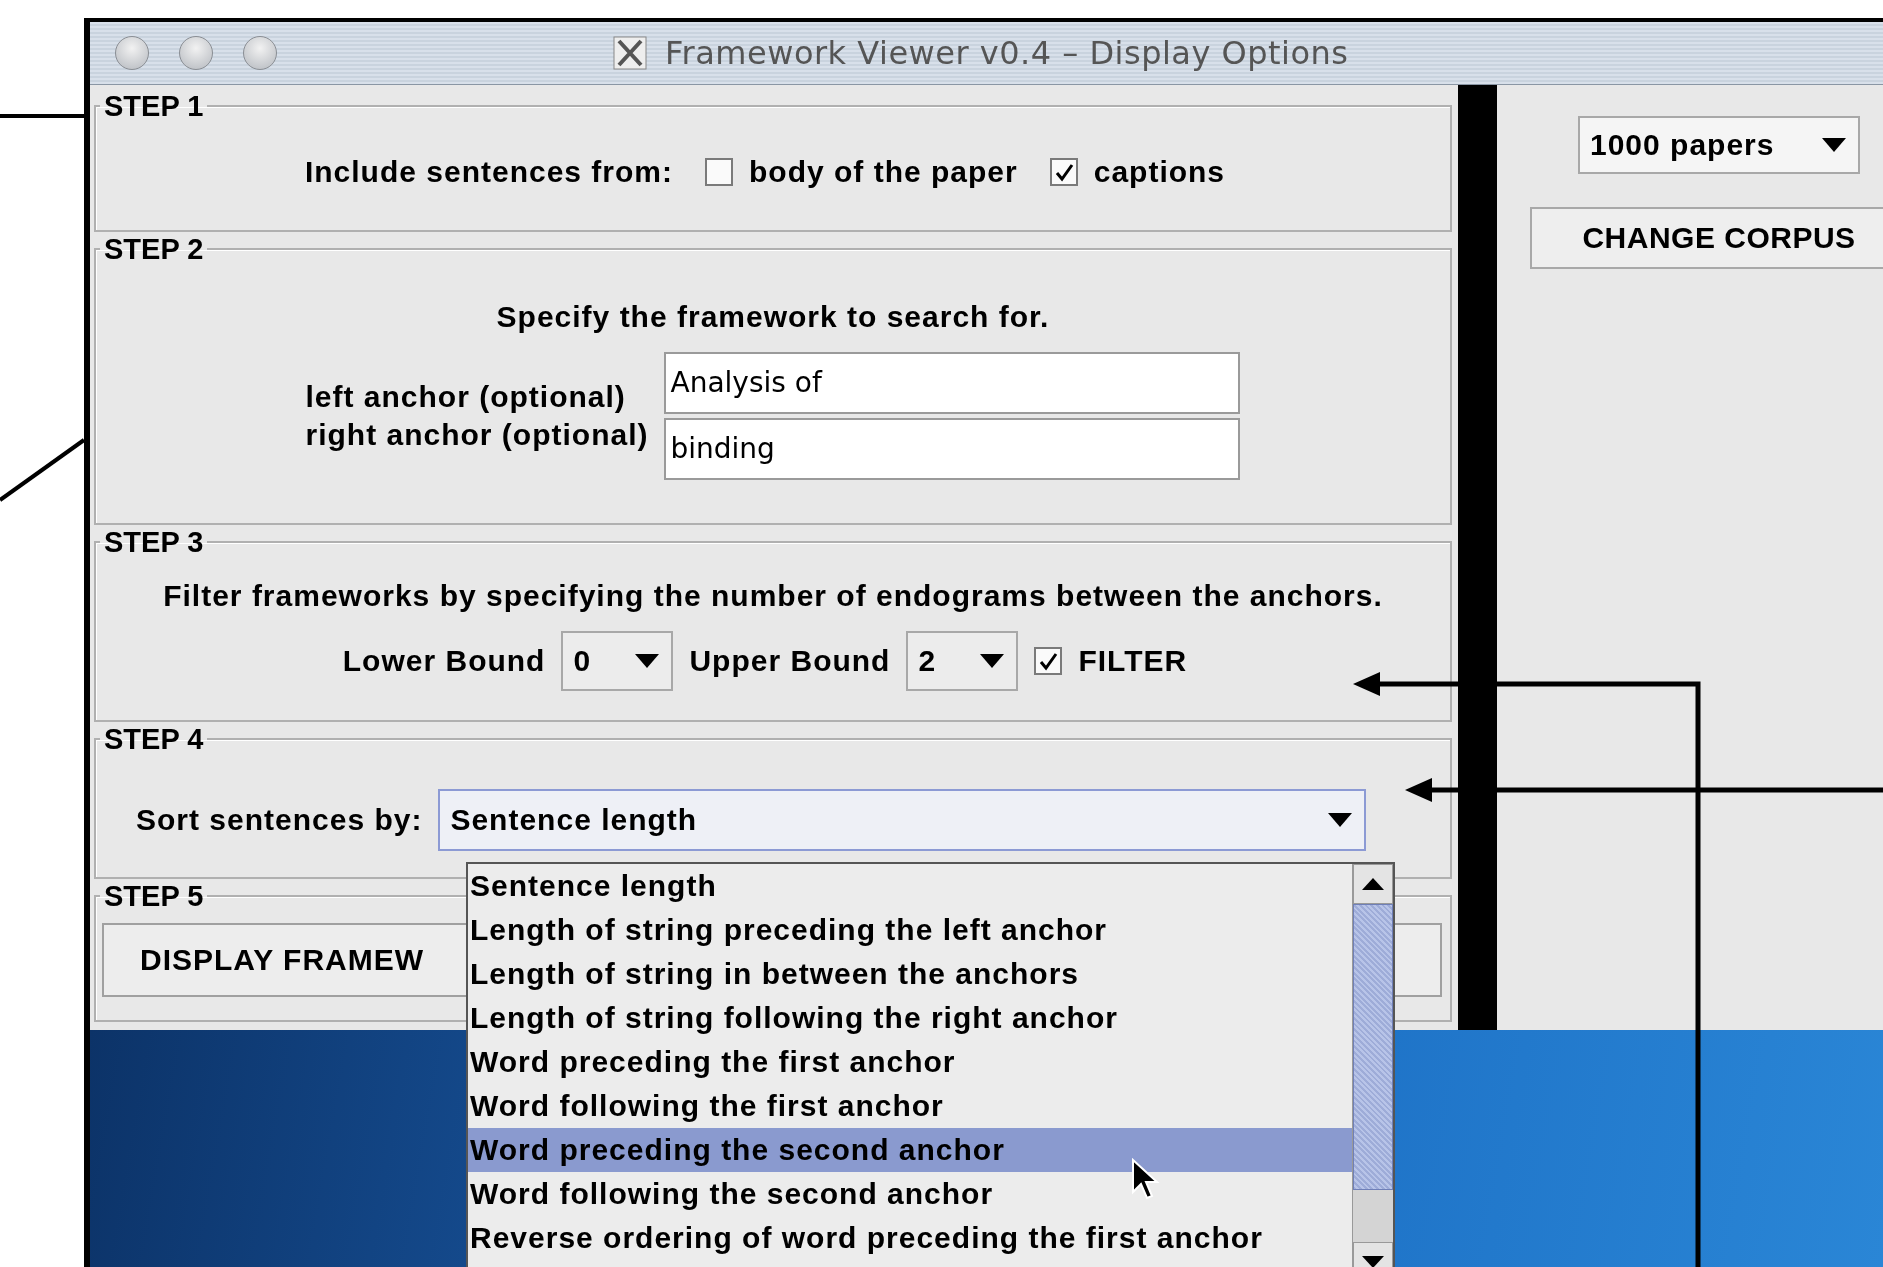 Image resolution: width=1883 pixels, height=1267 pixels. What do you see at coordinates (790, 660) in the screenshot?
I see `bound-label: Upper Bound` at bounding box center [790, 660].